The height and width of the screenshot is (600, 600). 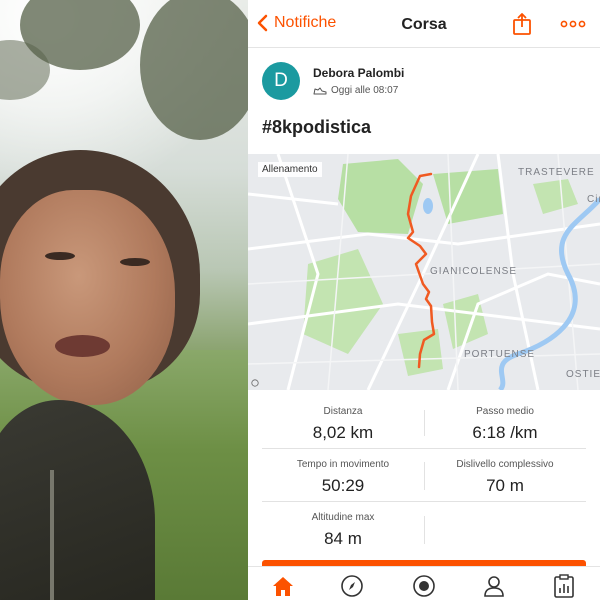 What do you see at coordinates (255, 383) in the screenshot?
I see `info-icon` at bounding box center [255, 383].